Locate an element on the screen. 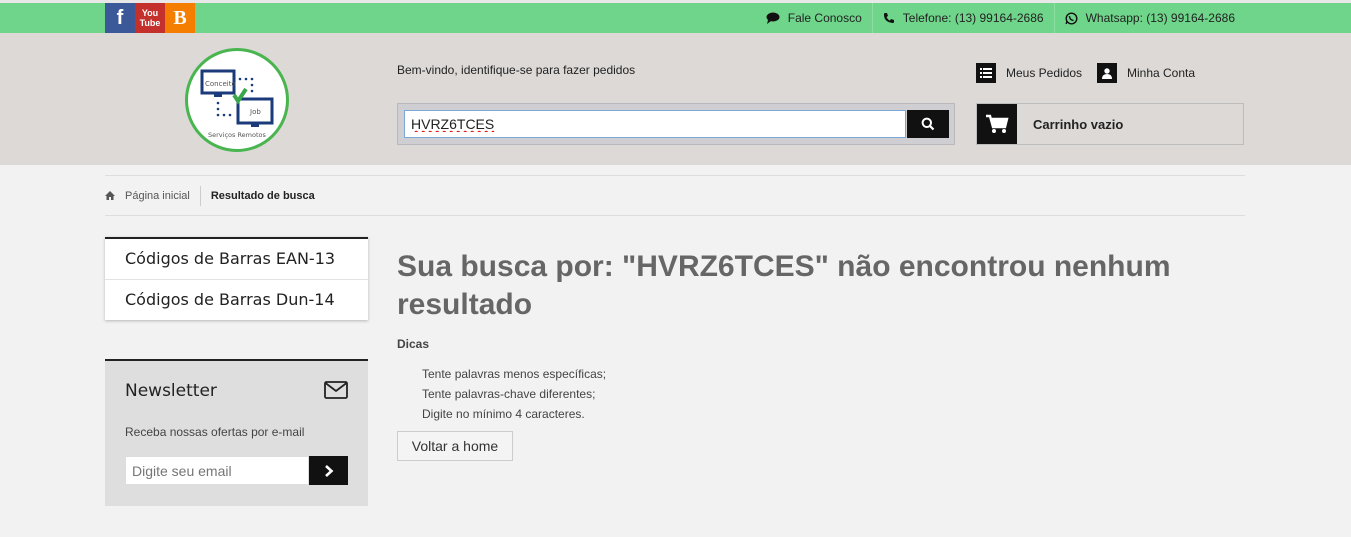  tip-item: Digite no mínimo 4 caracteres. is located at coordinates (503, 414).